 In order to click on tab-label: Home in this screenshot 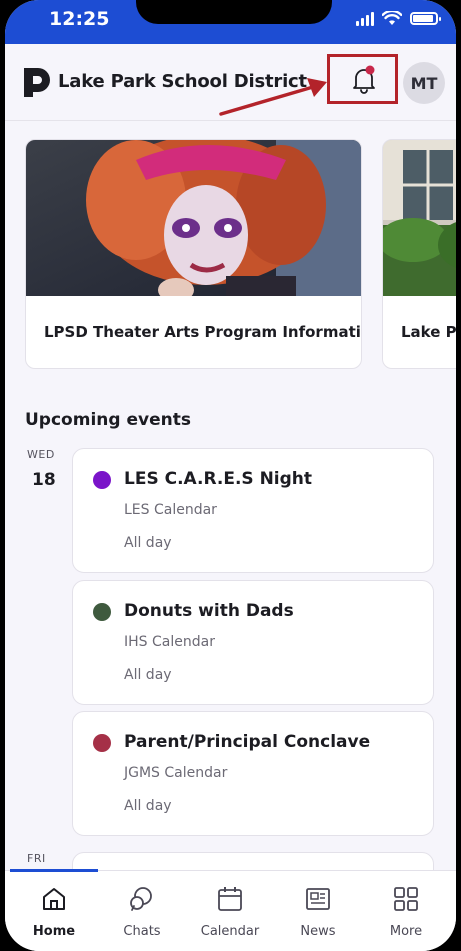, I will do `click(54, 931)`.